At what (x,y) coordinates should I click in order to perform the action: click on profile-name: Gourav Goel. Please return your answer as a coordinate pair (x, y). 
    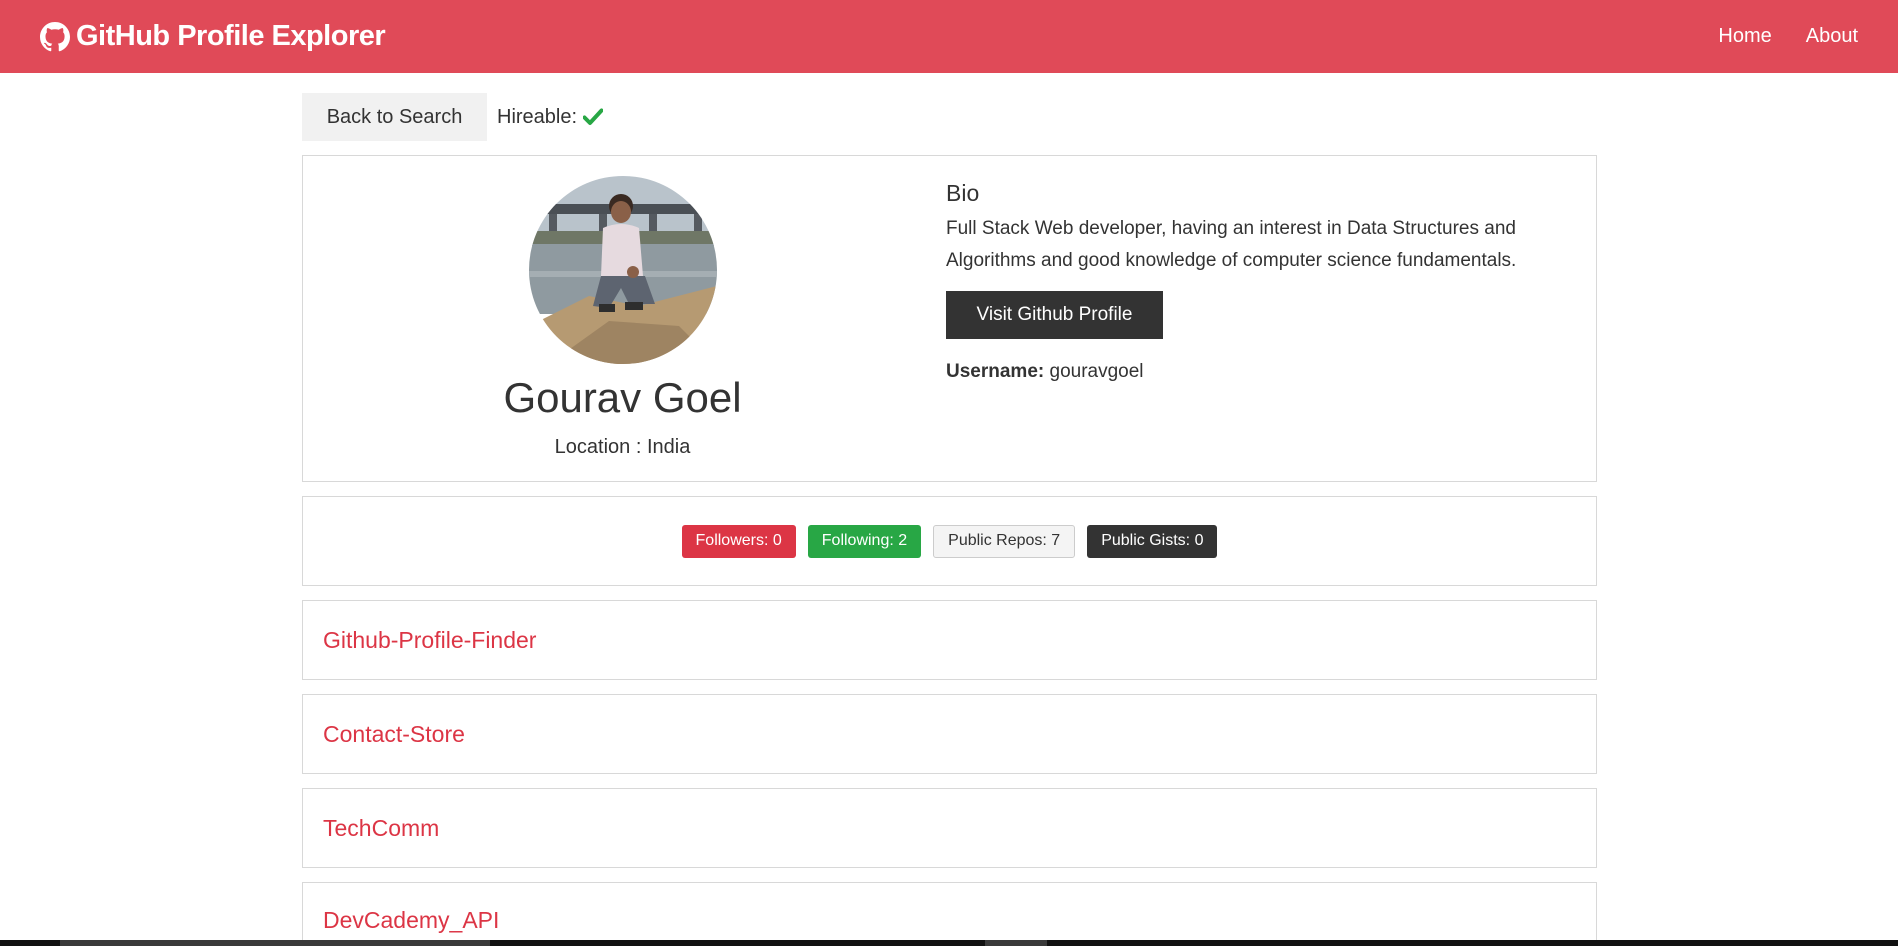
    Looking at the image, I should click on (622, 397).